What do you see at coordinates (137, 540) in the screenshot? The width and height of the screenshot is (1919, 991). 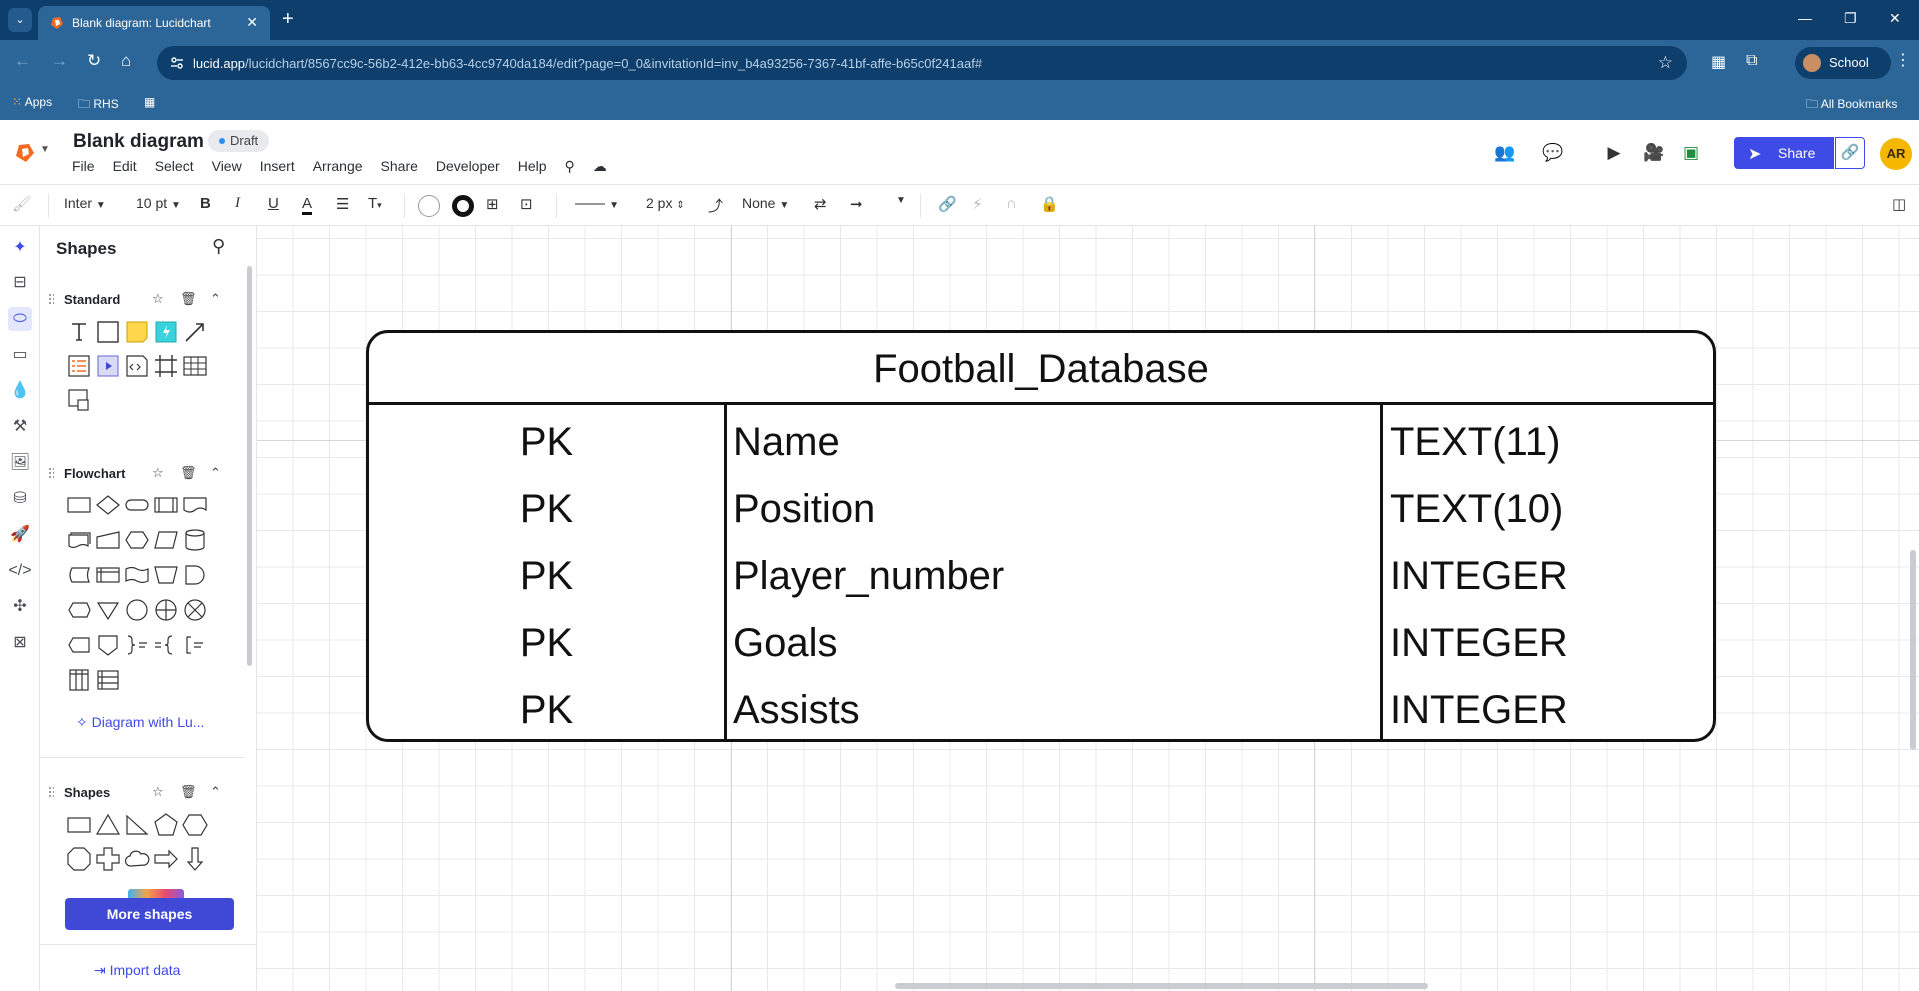 I see `preparation-shape-icon` at bounding box center [137, 540].